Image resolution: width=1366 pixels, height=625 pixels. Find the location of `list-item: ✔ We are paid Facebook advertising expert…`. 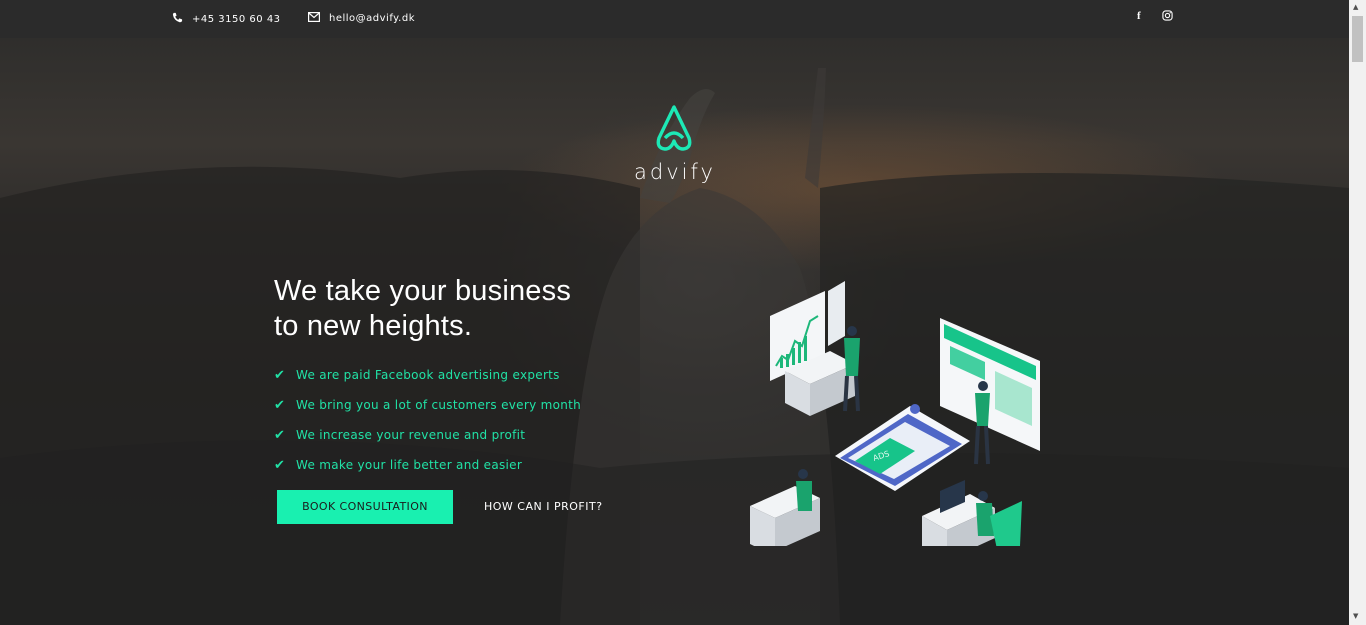

list-item: ✔ We are paid Facebook advertising expert… is located at coordinates (427, 375).